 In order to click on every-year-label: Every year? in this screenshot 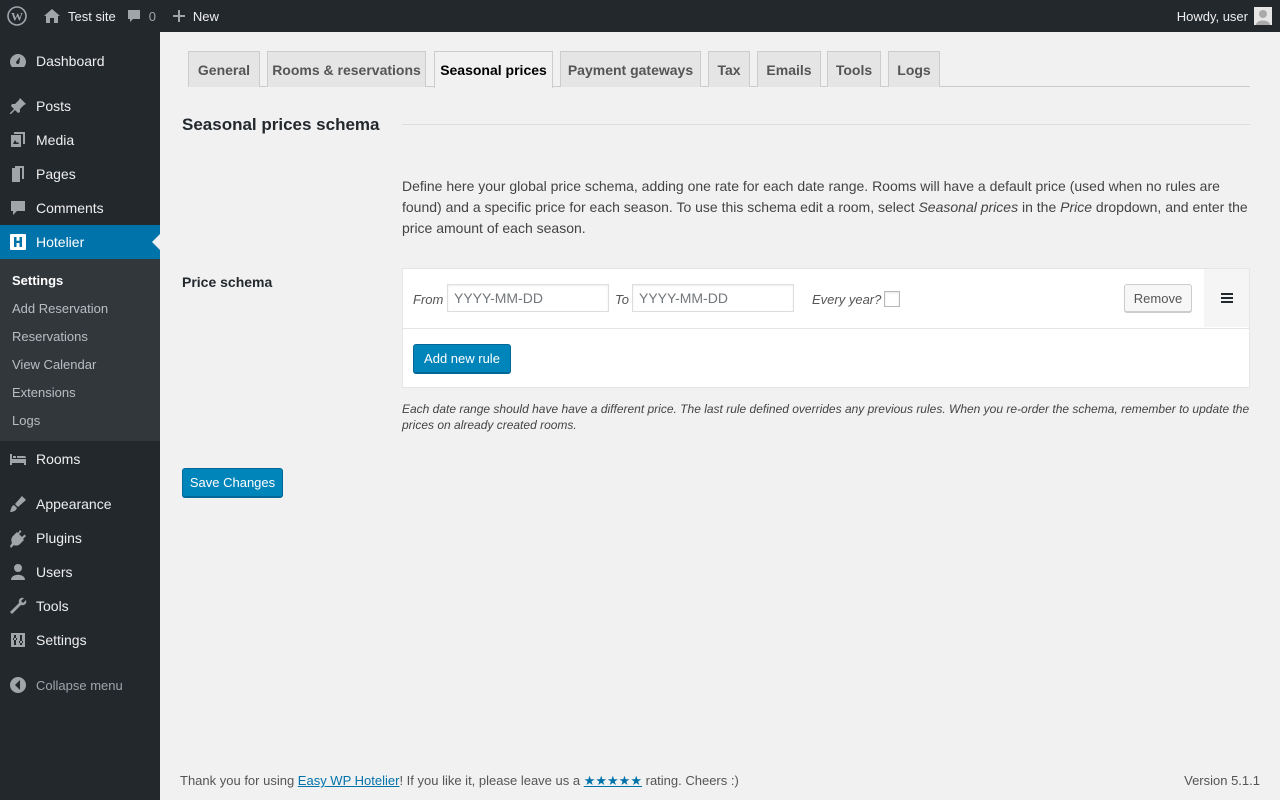, I will do `click(847, 299)`.